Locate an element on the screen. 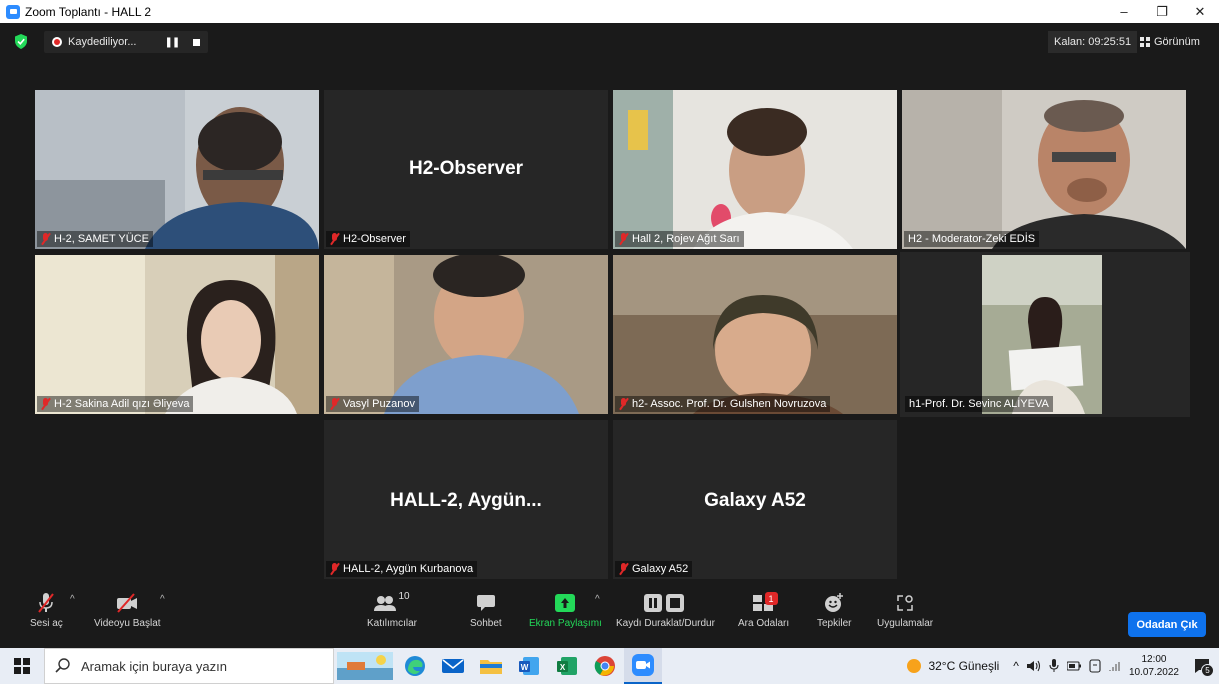 This screenshot has height=684, width=1219. restore-button: ❐ is located at coordinates (1162, 11).